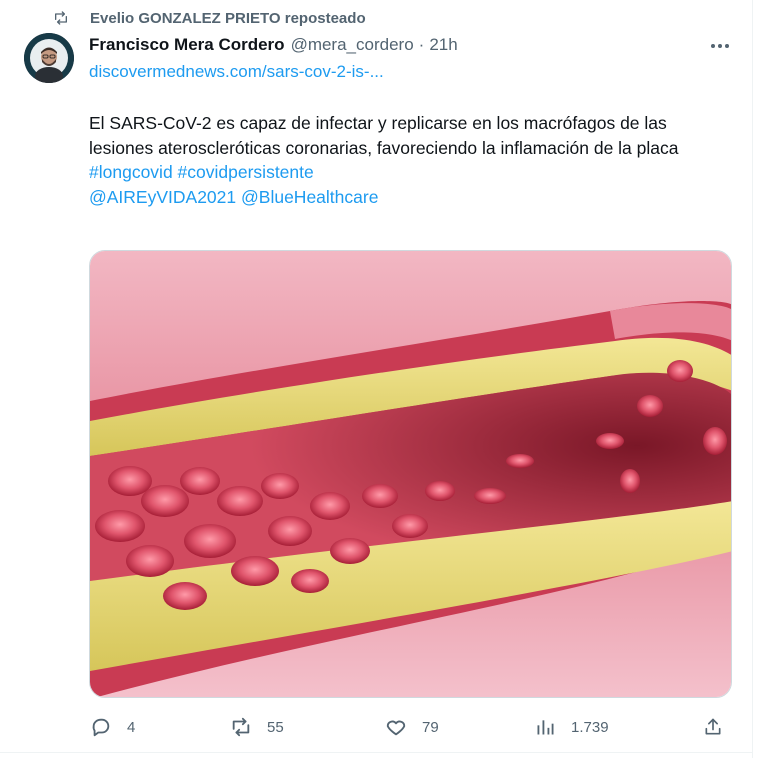  What do you see at coordinates (162, 197) in the screenshot?
I see `mention-aireyvida: @AIREyVIDA2021` at bounding box center [162, 197].